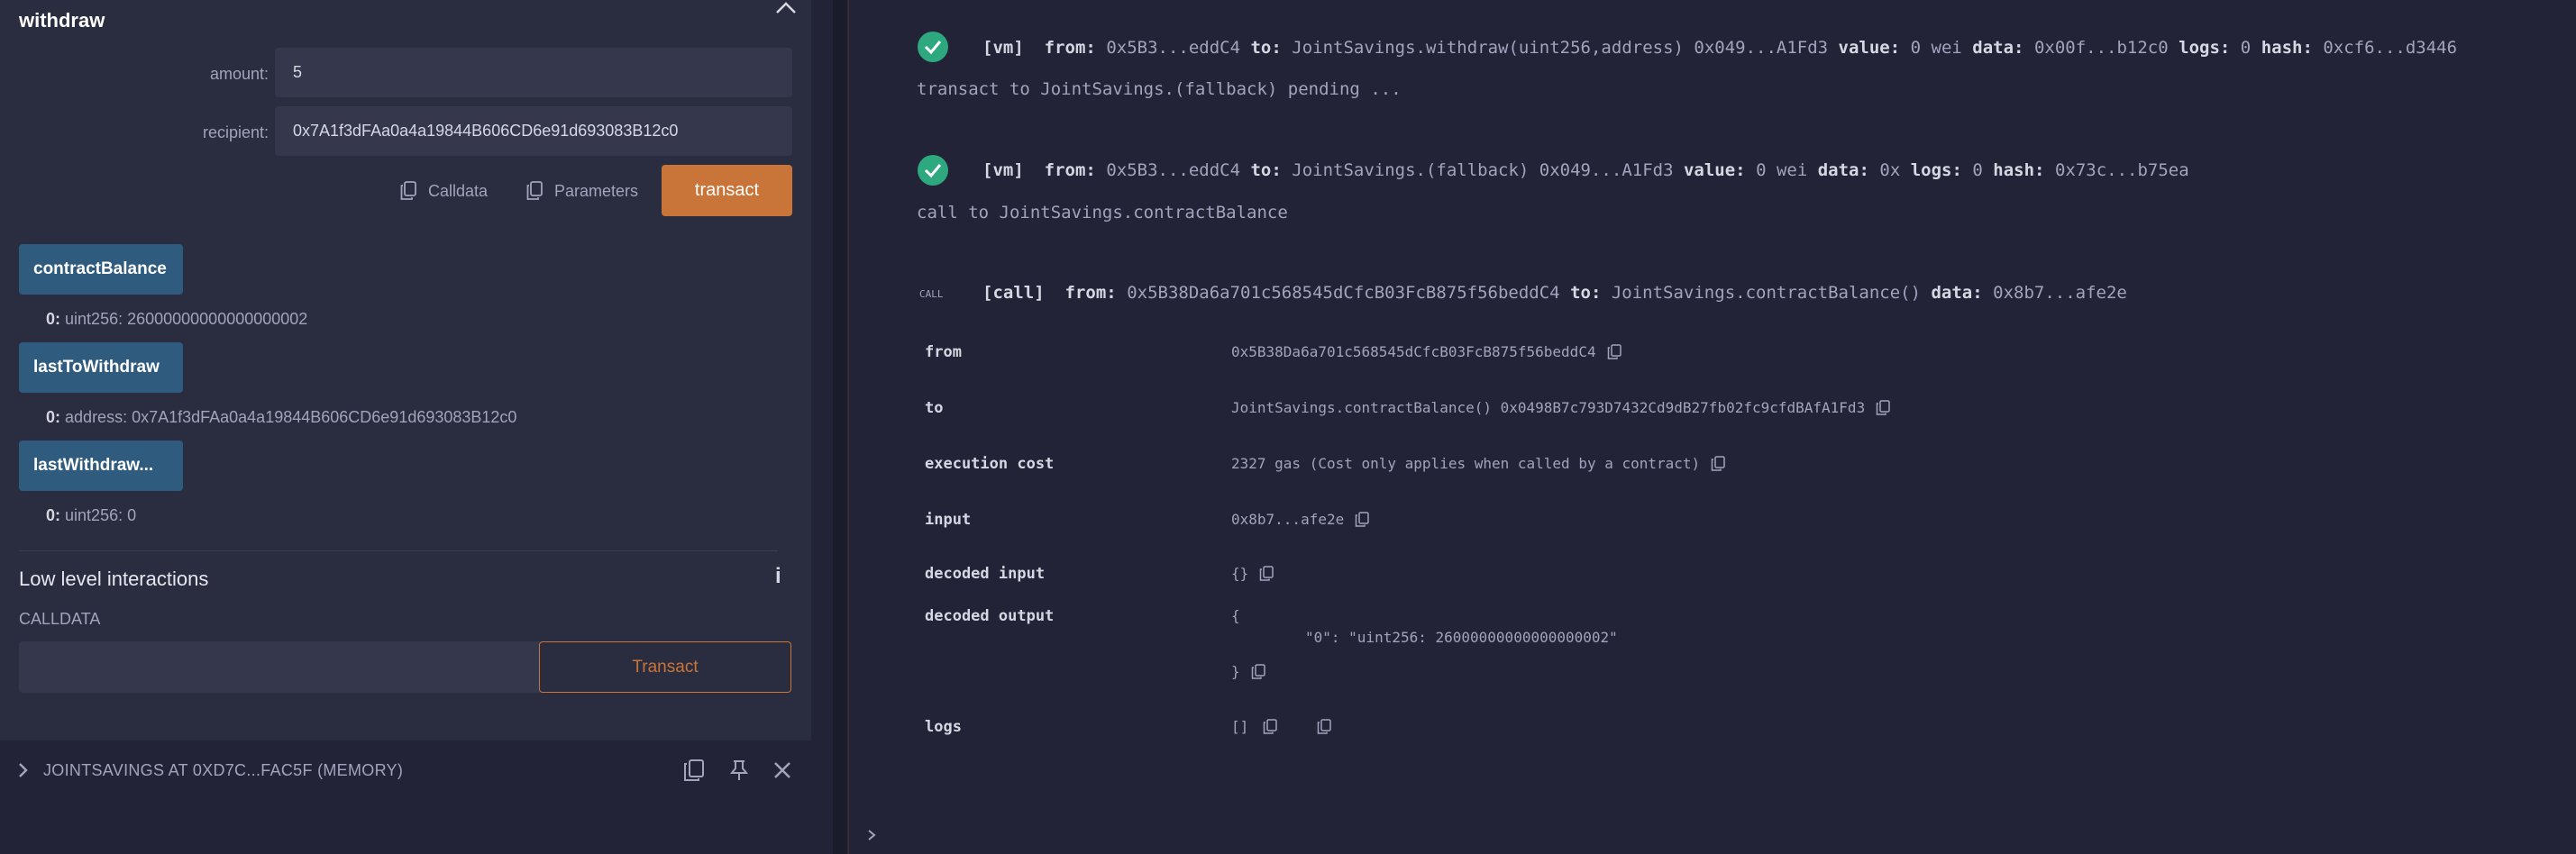 This screenshot has height=854, width=2576. Describe the element at coordinates (279, 667) in the screenshot. I see `calldata-input` at that location.